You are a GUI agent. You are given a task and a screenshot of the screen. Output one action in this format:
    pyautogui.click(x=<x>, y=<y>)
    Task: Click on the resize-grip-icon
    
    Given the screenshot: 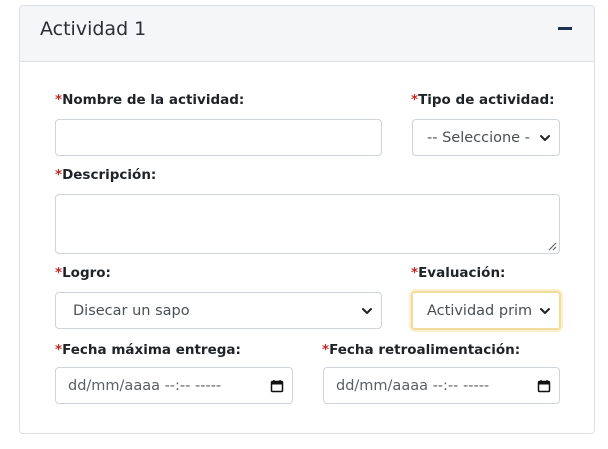 What is the action you would take?
    pyautogui.click(x=552, y=246)
    